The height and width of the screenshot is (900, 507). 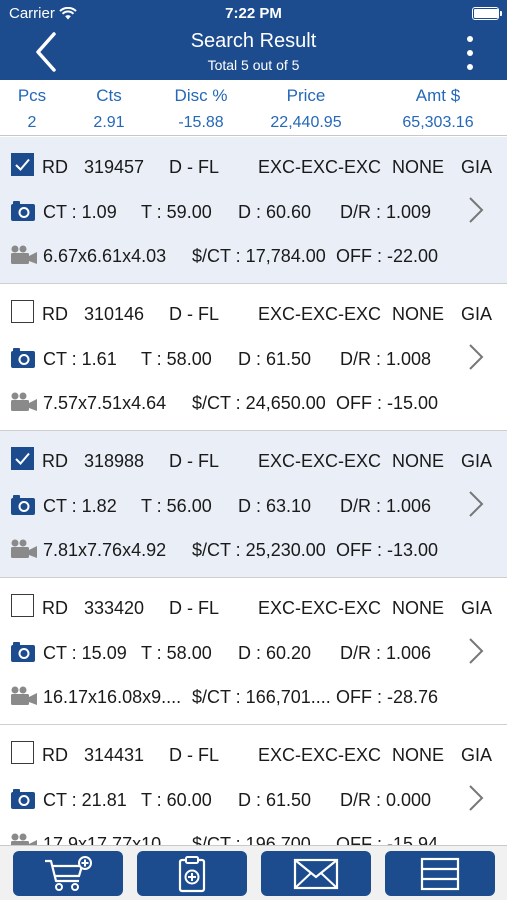 What do you see at coordinates (259, 403) in the screenshot?
I see `price-per-carat: $/CT : 24,650.00` at bounding box center [259, 403].